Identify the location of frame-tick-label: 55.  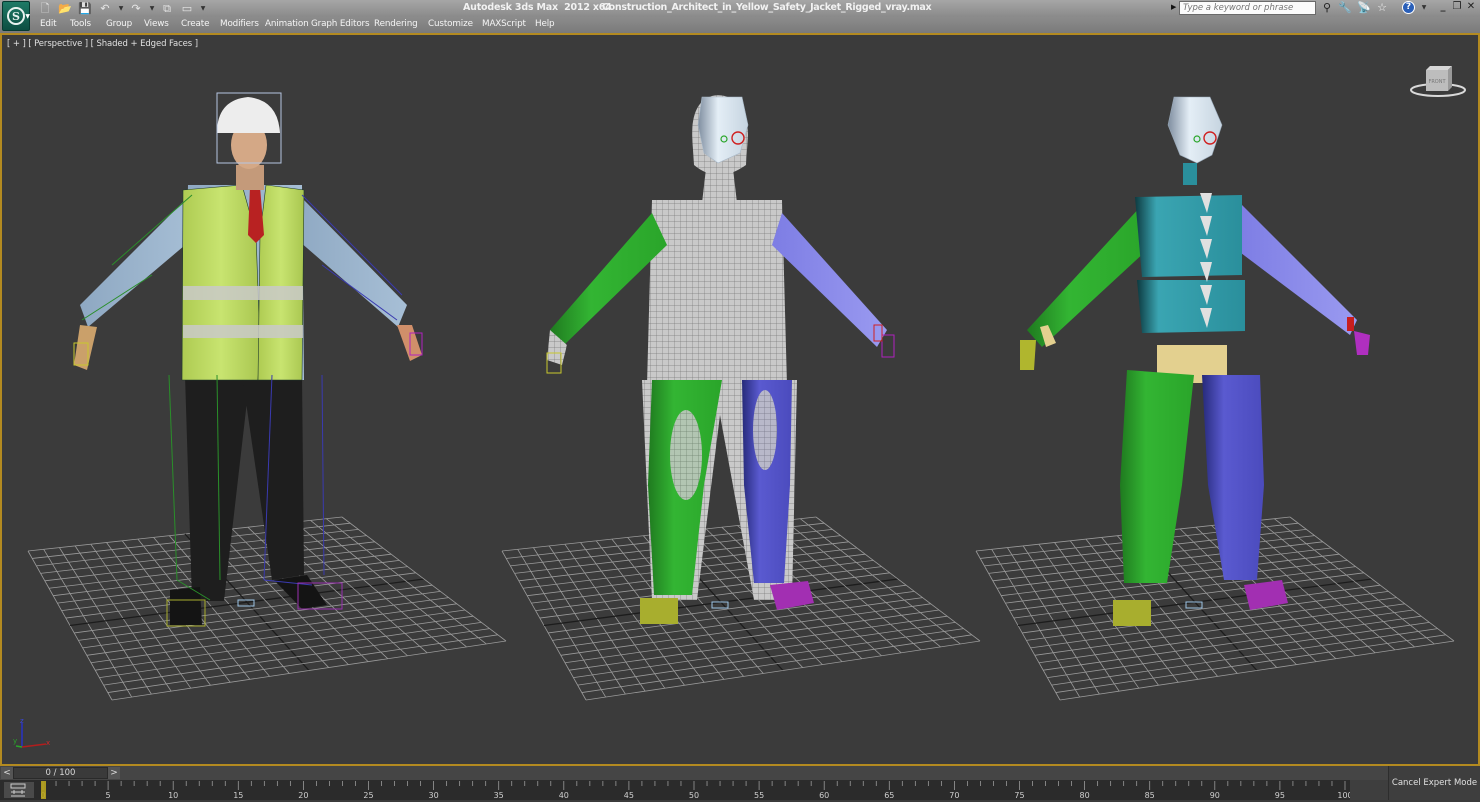
(759, 795).